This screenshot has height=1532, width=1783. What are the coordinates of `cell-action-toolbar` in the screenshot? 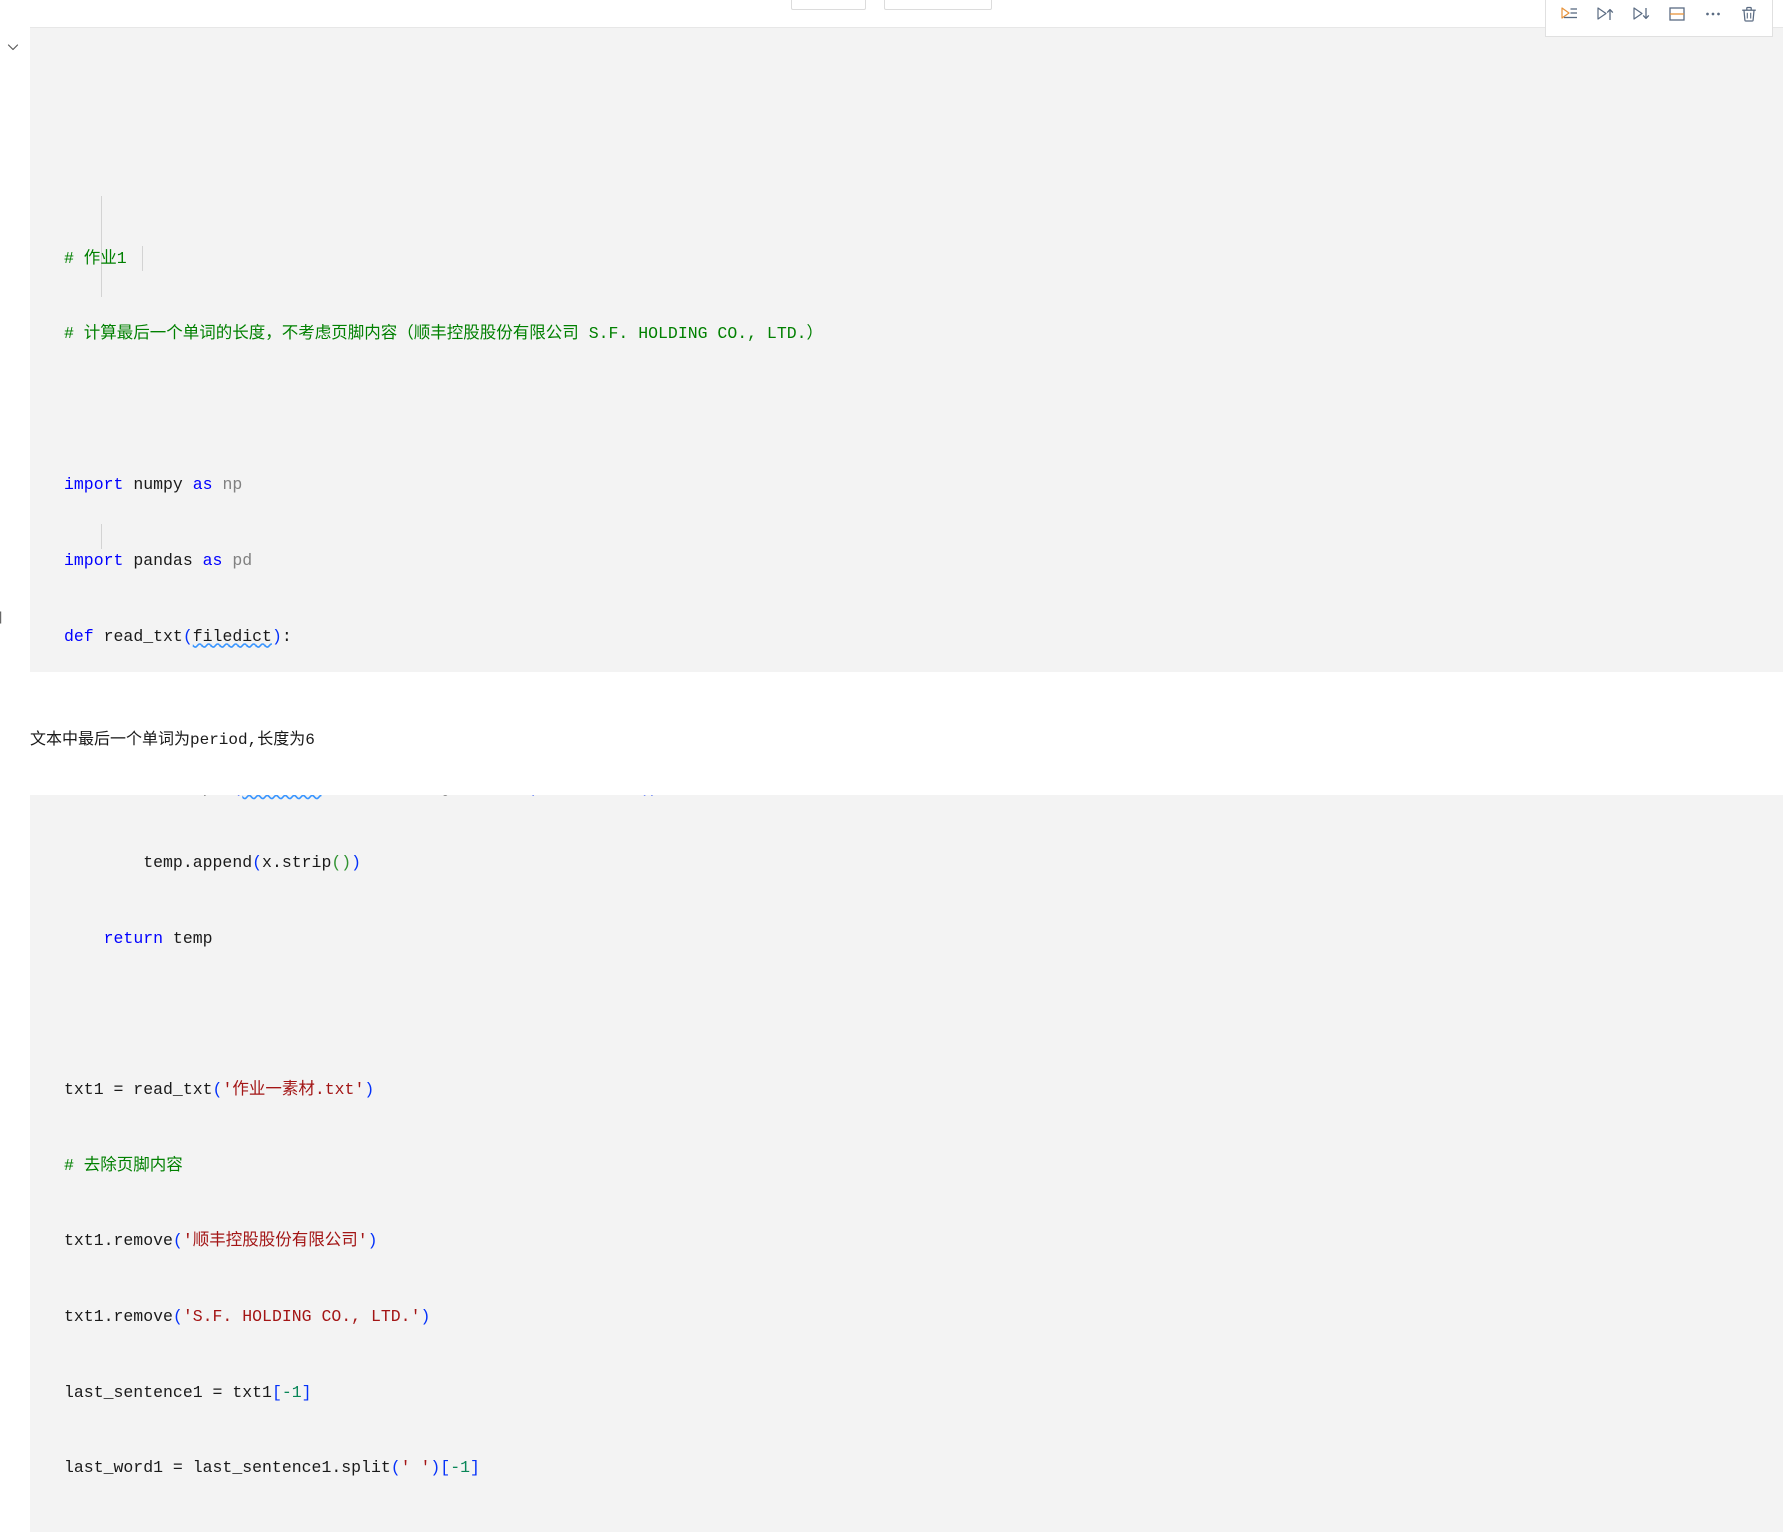 It's located at (1659, 18).